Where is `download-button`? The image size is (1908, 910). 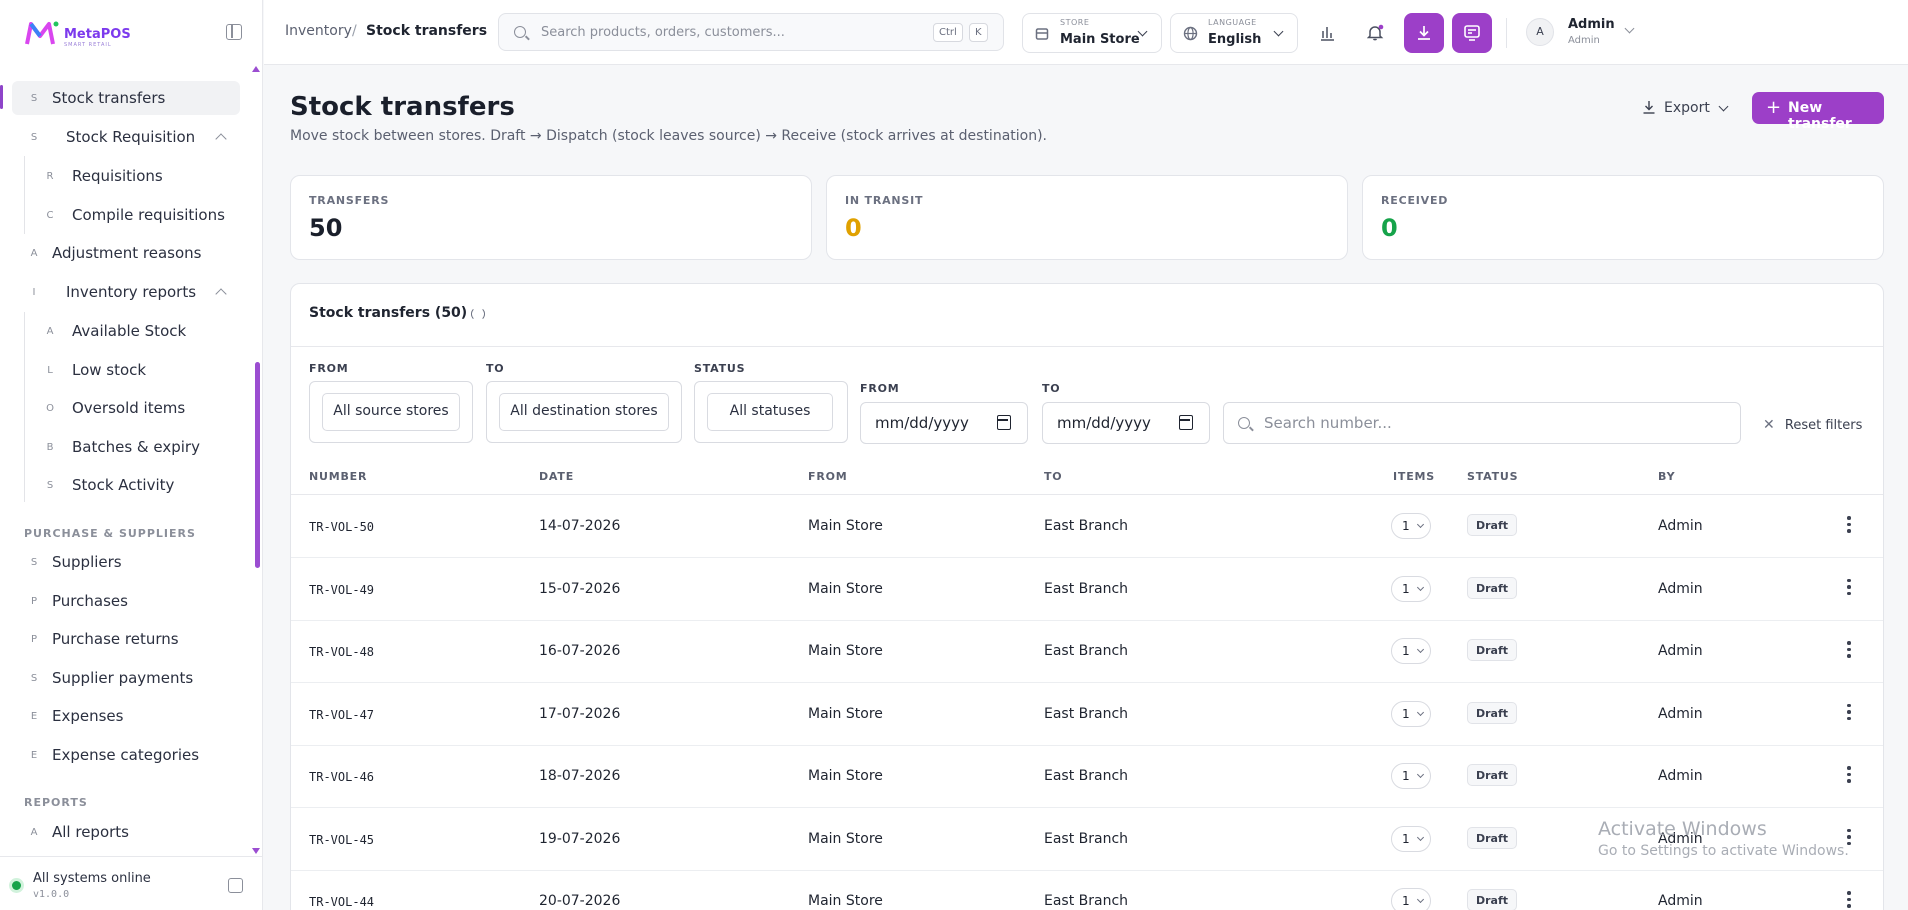
download-button is located at coordinates (1424, 33).